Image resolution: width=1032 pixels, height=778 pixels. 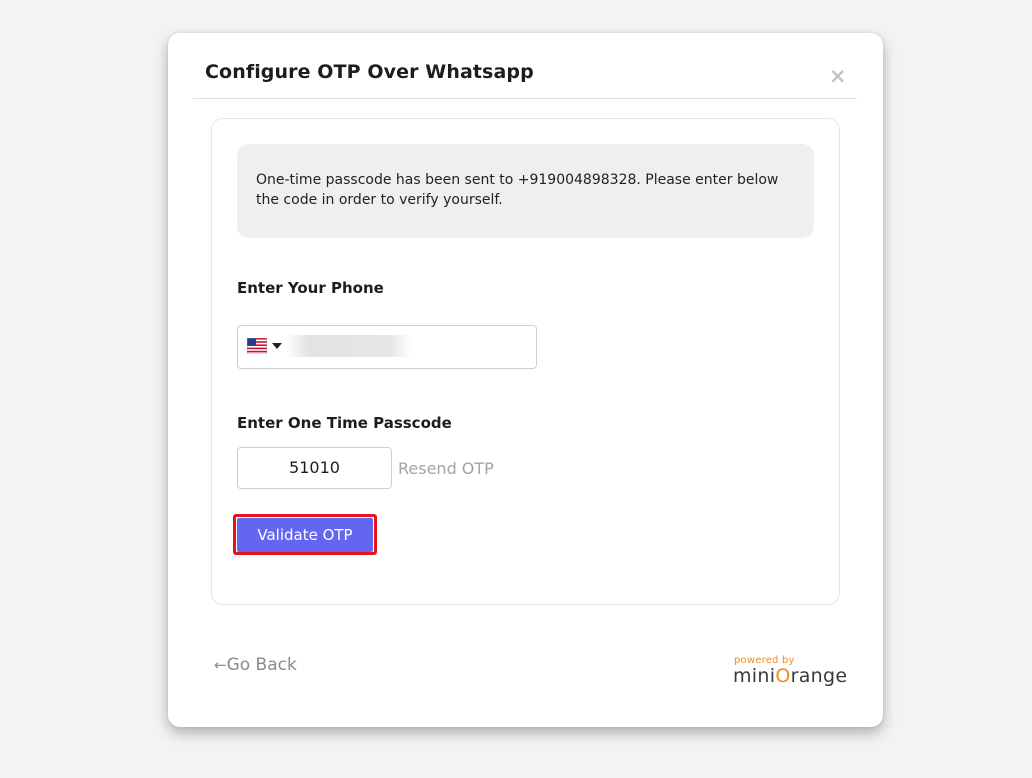 What do you see at coordinates (838, 76) in the screenshot?
I see `close-icon: ×` at bounding box center [838, 76].